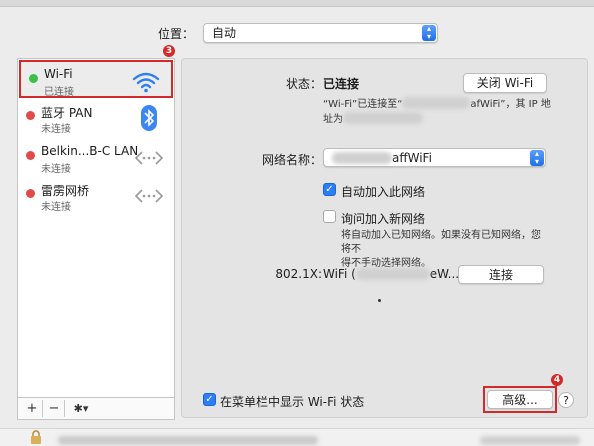  Describe the element at coordinates (188, 440) in the screenshot. I see `lock-hint-text` at that location.